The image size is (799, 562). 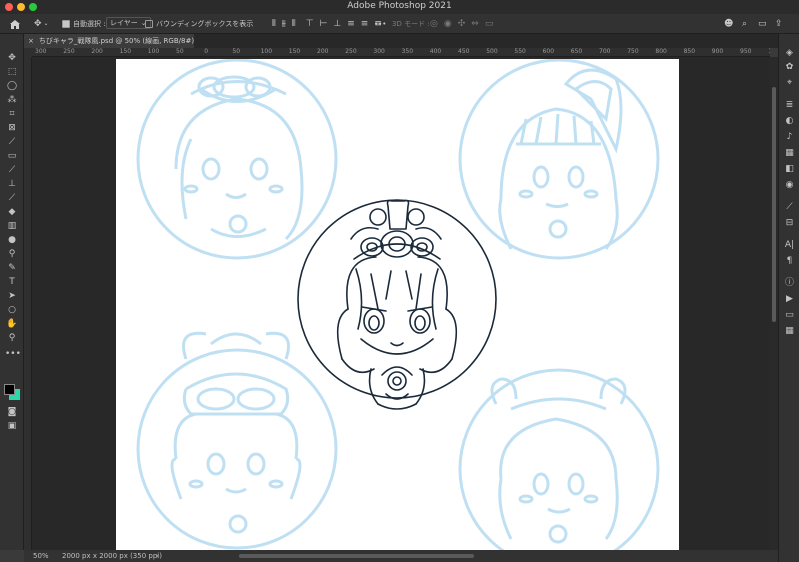 I want to click on properties-icon: ≣, so click(x=789, y=105).